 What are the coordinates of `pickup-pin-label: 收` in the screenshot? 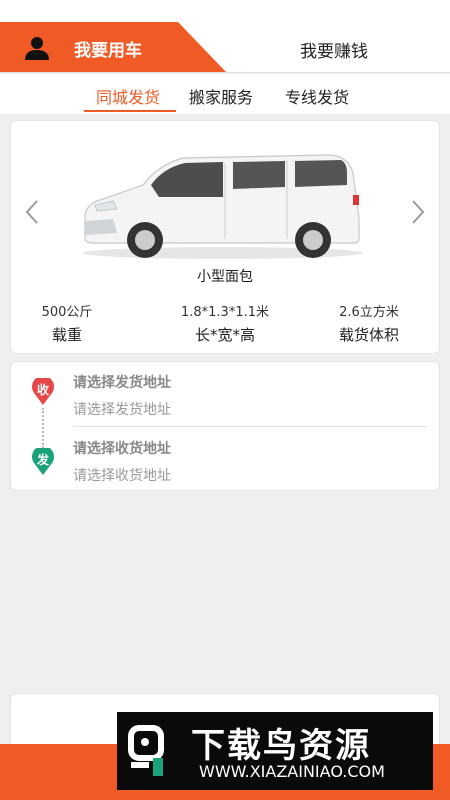 It's located at (42, 390).